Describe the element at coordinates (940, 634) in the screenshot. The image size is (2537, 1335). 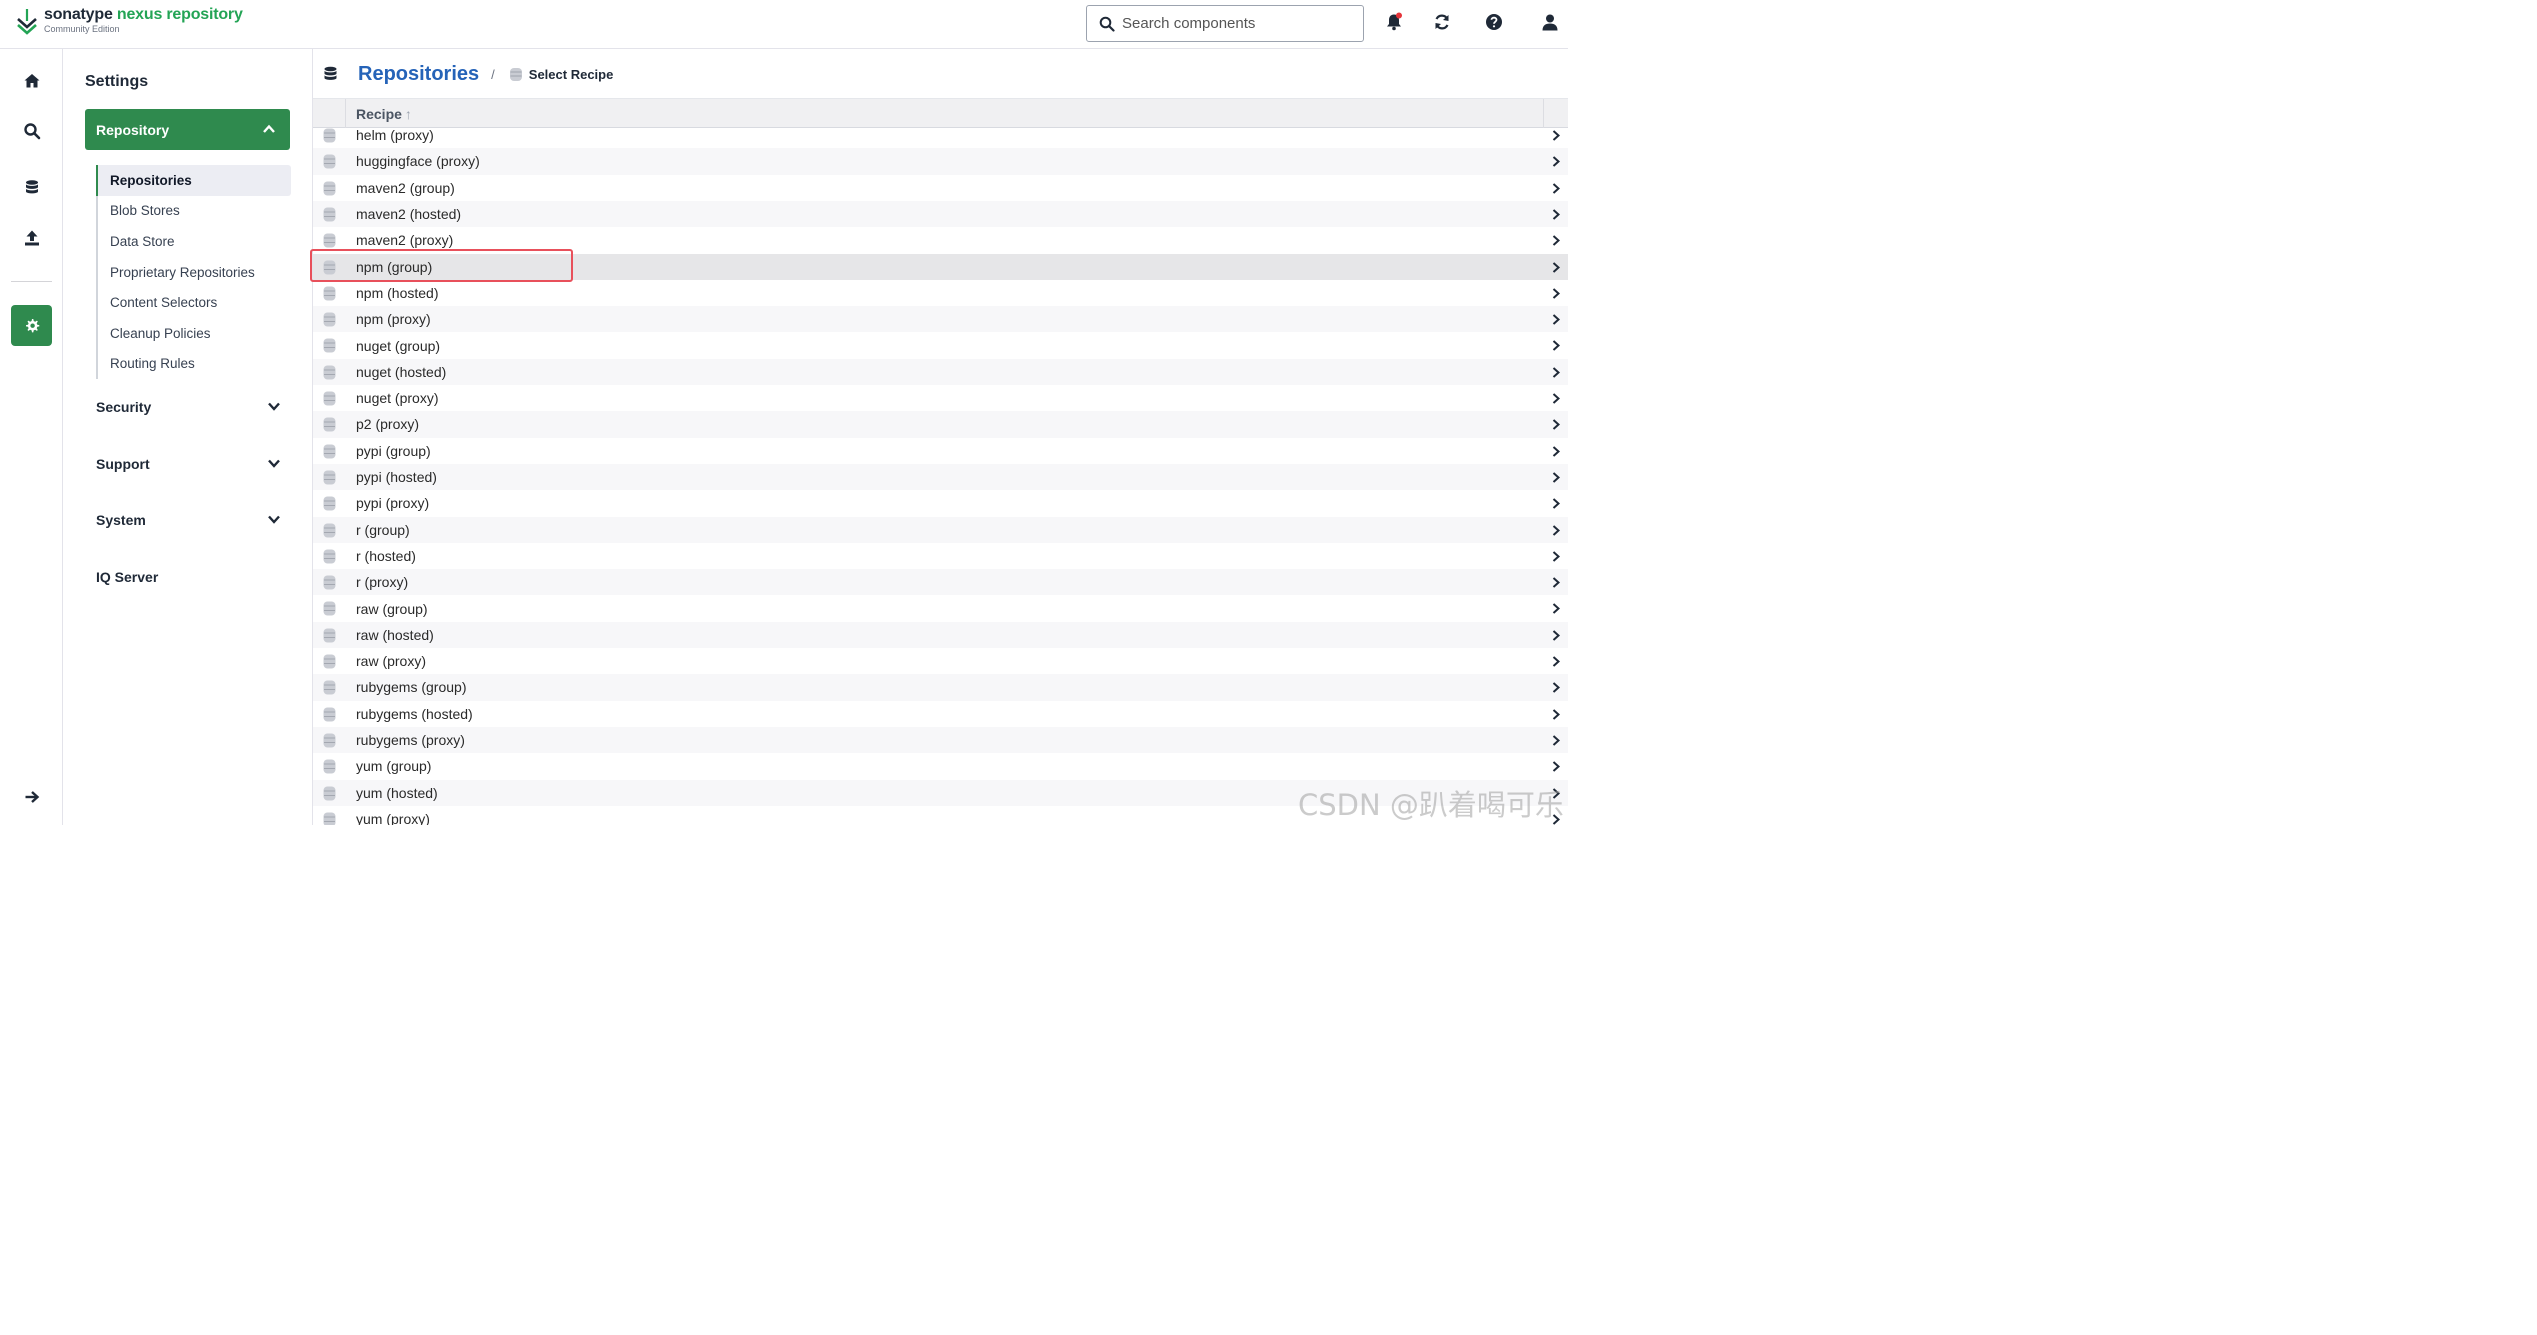
I see `recipe-row: raw (hosted)` at that location.